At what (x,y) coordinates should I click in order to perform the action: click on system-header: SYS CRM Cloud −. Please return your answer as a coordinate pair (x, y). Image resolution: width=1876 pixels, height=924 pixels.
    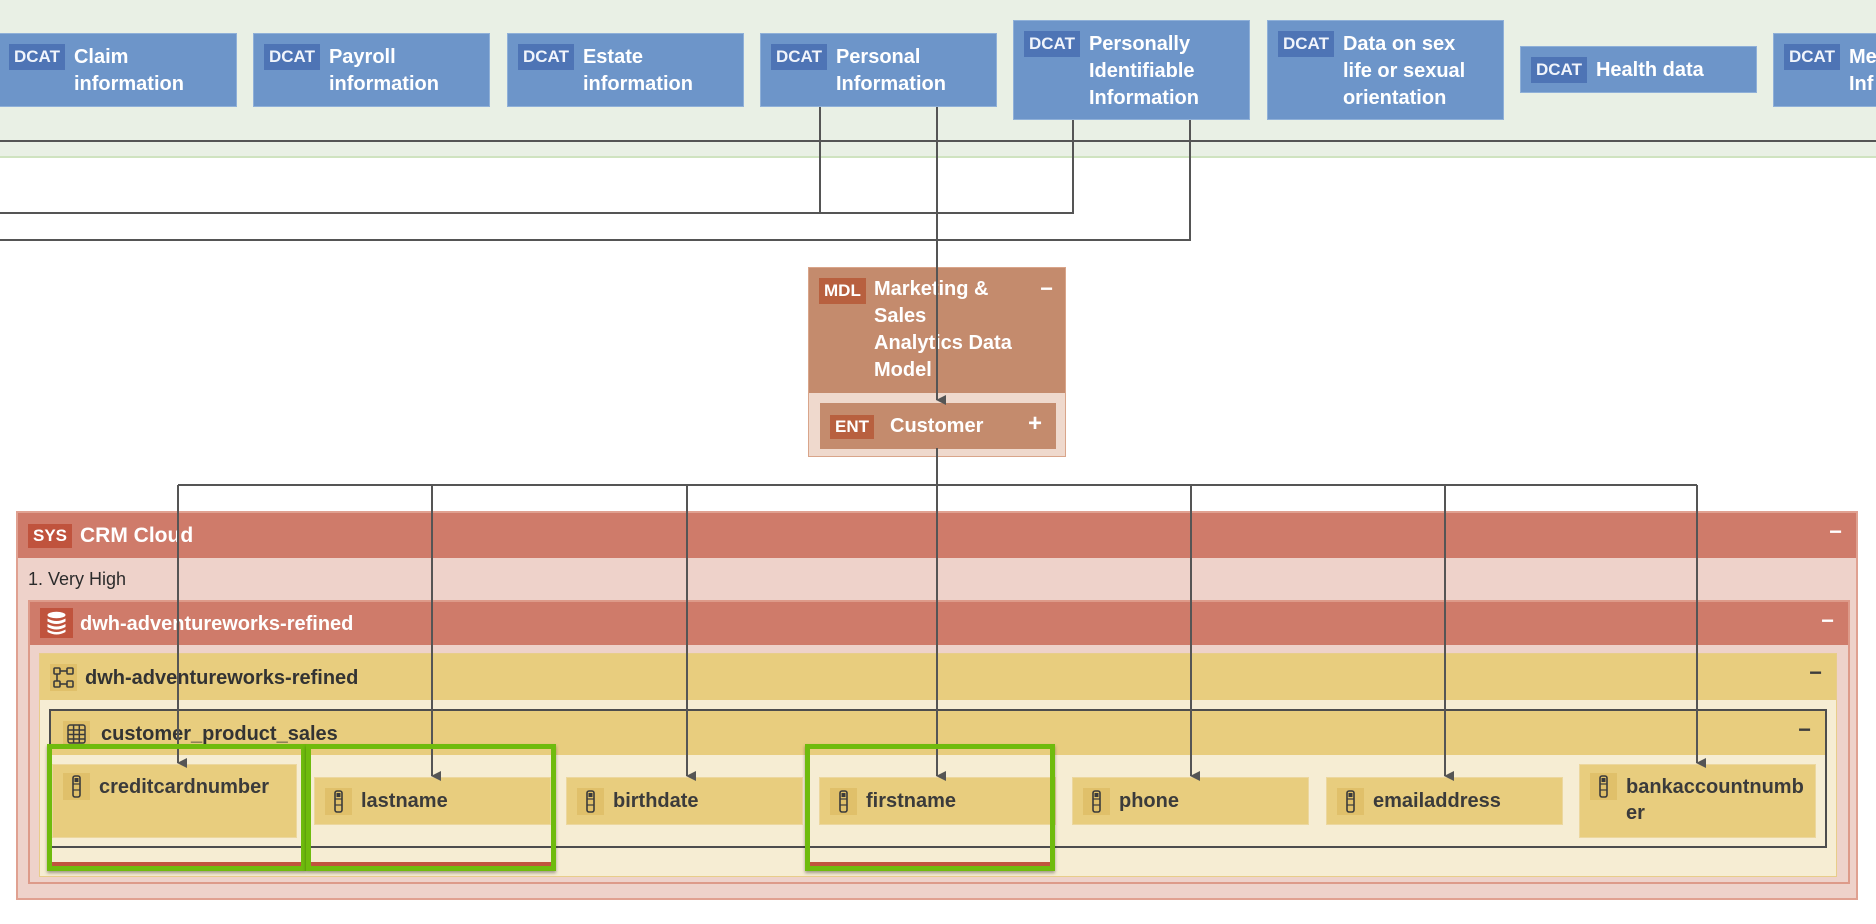
    Looking at the image, I should click on (937, 535).